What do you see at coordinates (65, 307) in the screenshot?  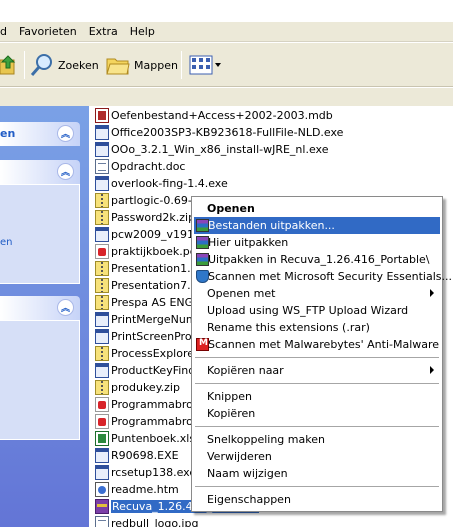 I see `expand-icon-2: ︽` at bounding box center [65, 307].